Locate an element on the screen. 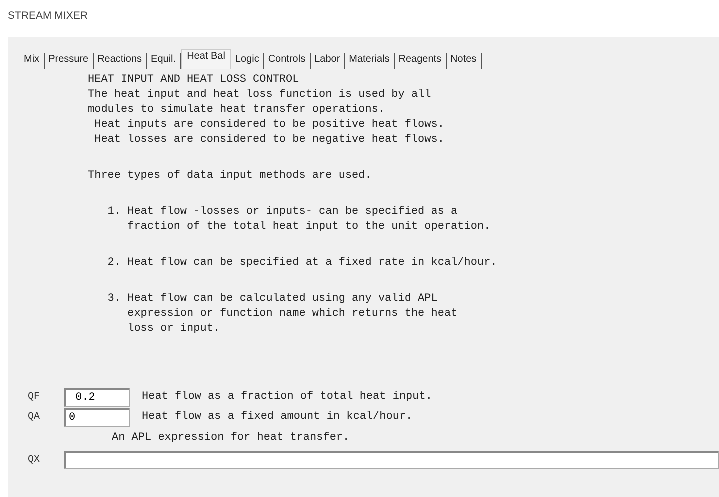 This screenshot has width=719, height=497. tab: Controls is located at coordinates (287, 61).